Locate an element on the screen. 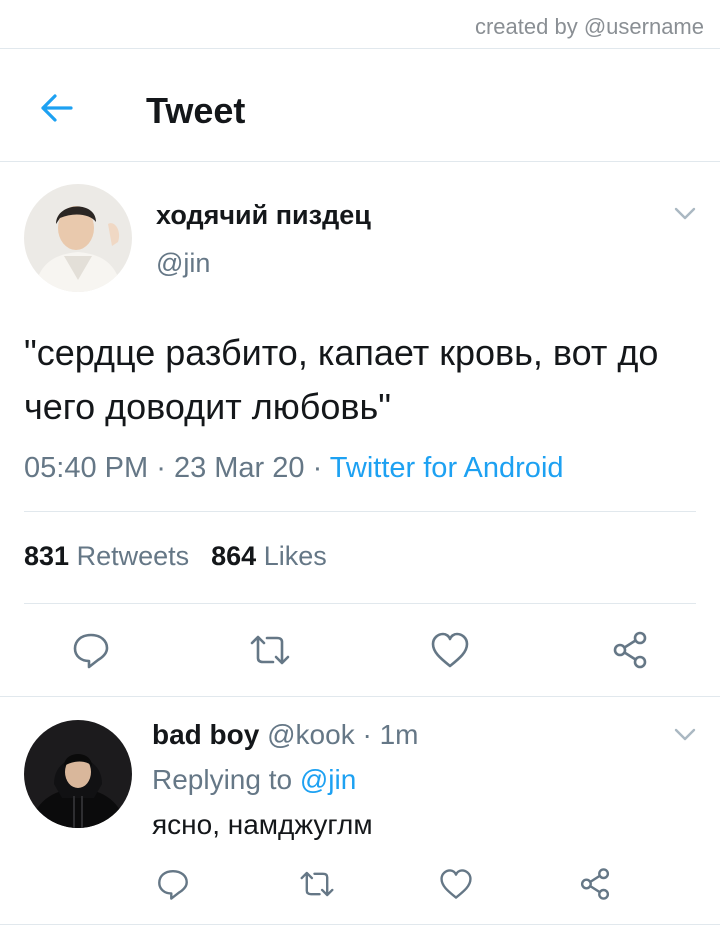  tweet-date: 23 Mar 20 is located at coordinates (239, 468).